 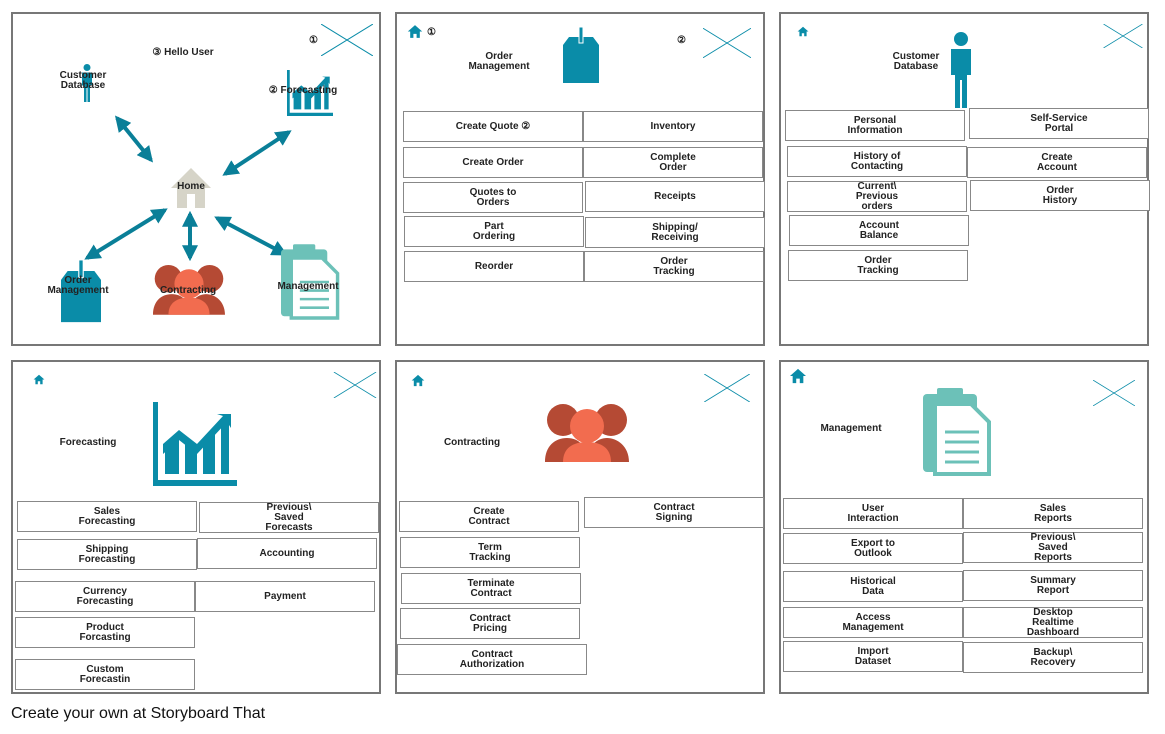 What do you see at coordinates (493, 126) in the screenshot?
I see `create-quote-button: Create Quote ②` at bounding box center [493, 126].